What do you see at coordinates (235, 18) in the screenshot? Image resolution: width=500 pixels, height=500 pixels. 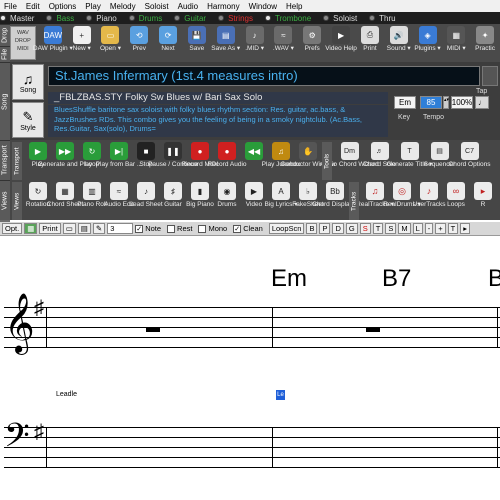 I see `track-strings: Strings` at bounding box center [235, 18].